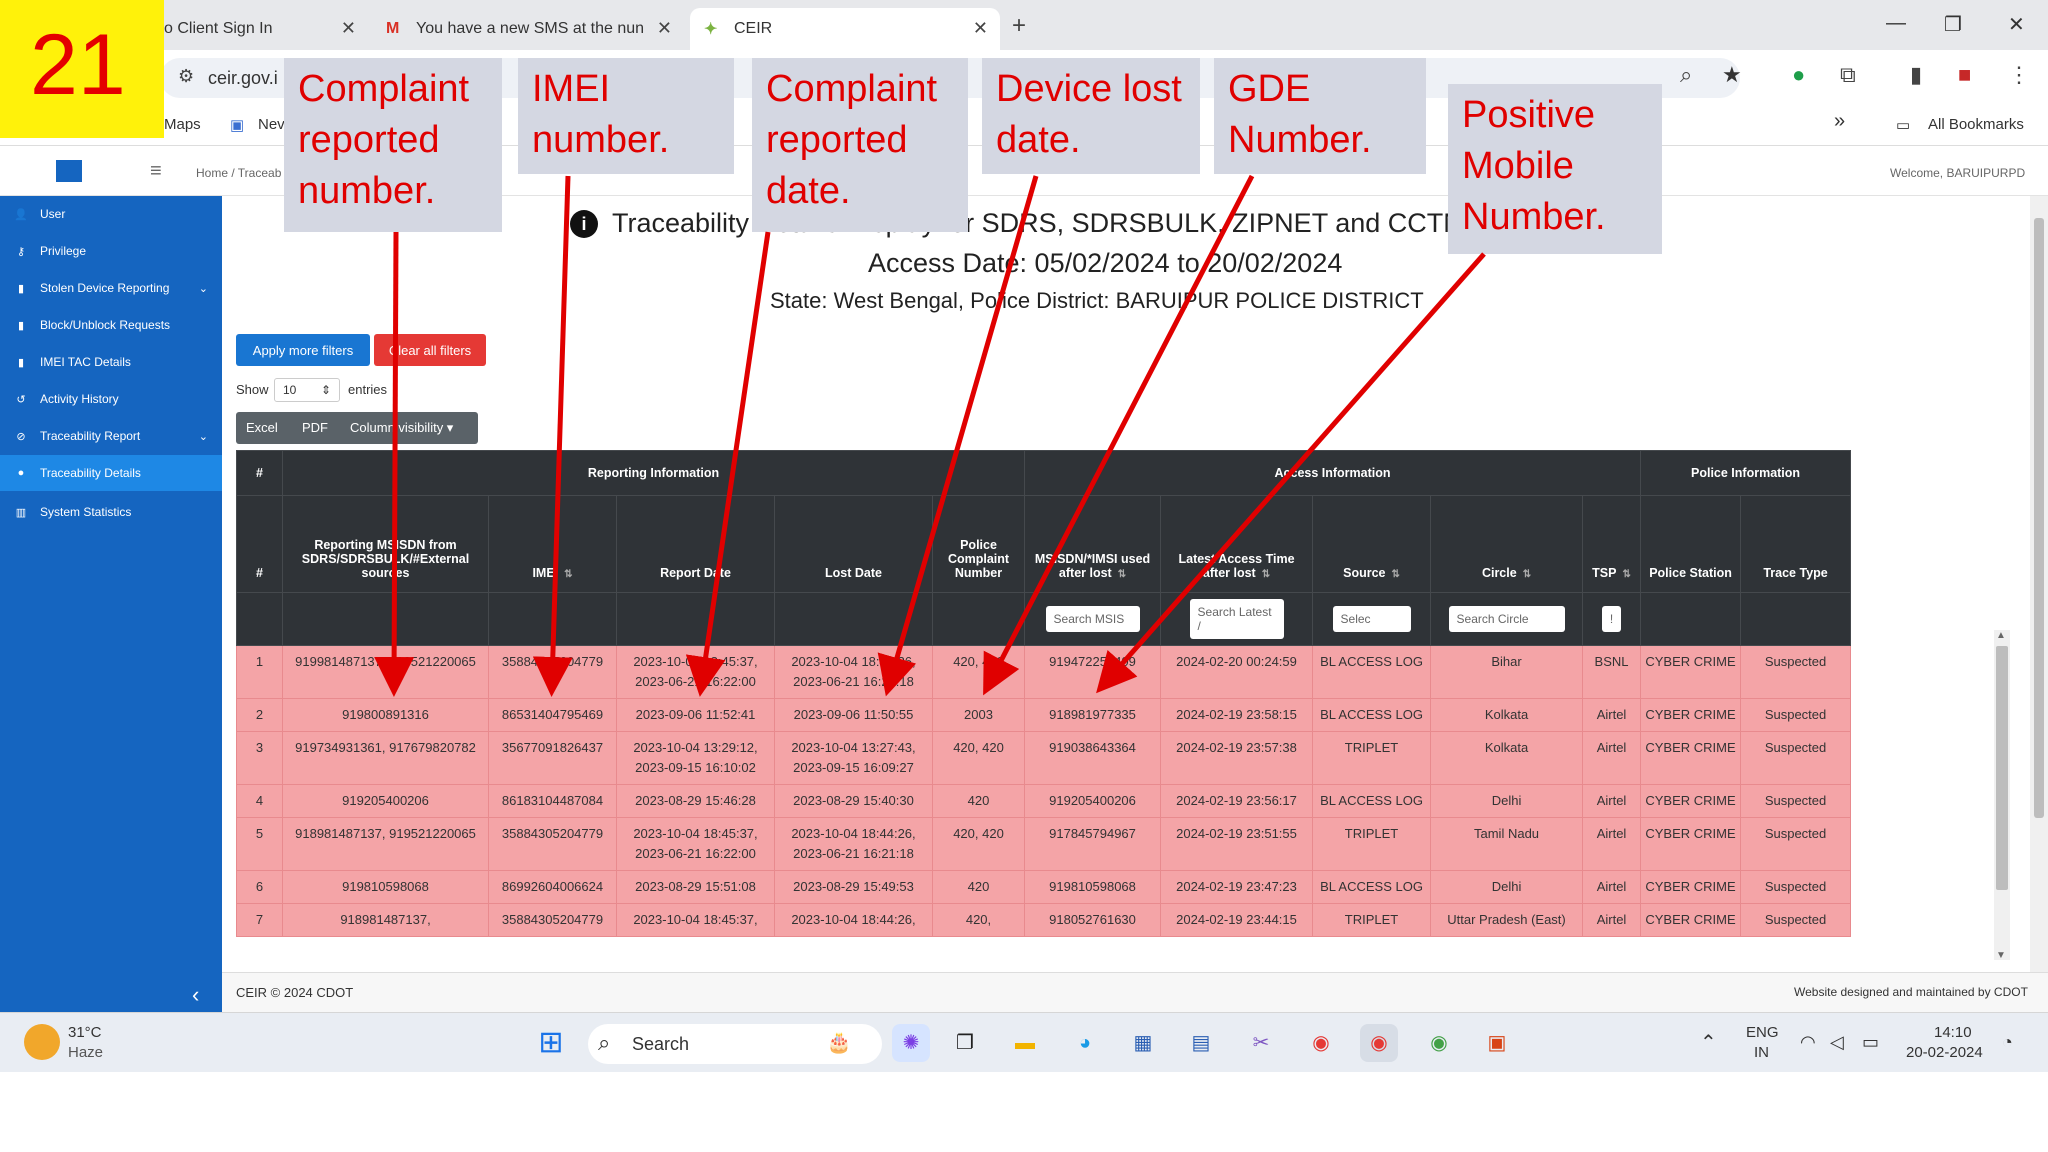 The height and width of the screenshot is (1152, 2048). What do you see at coordinates (1964, 75) in the screenshot?
I see `profile-icon: ■` at bounding box center [1964, 75].